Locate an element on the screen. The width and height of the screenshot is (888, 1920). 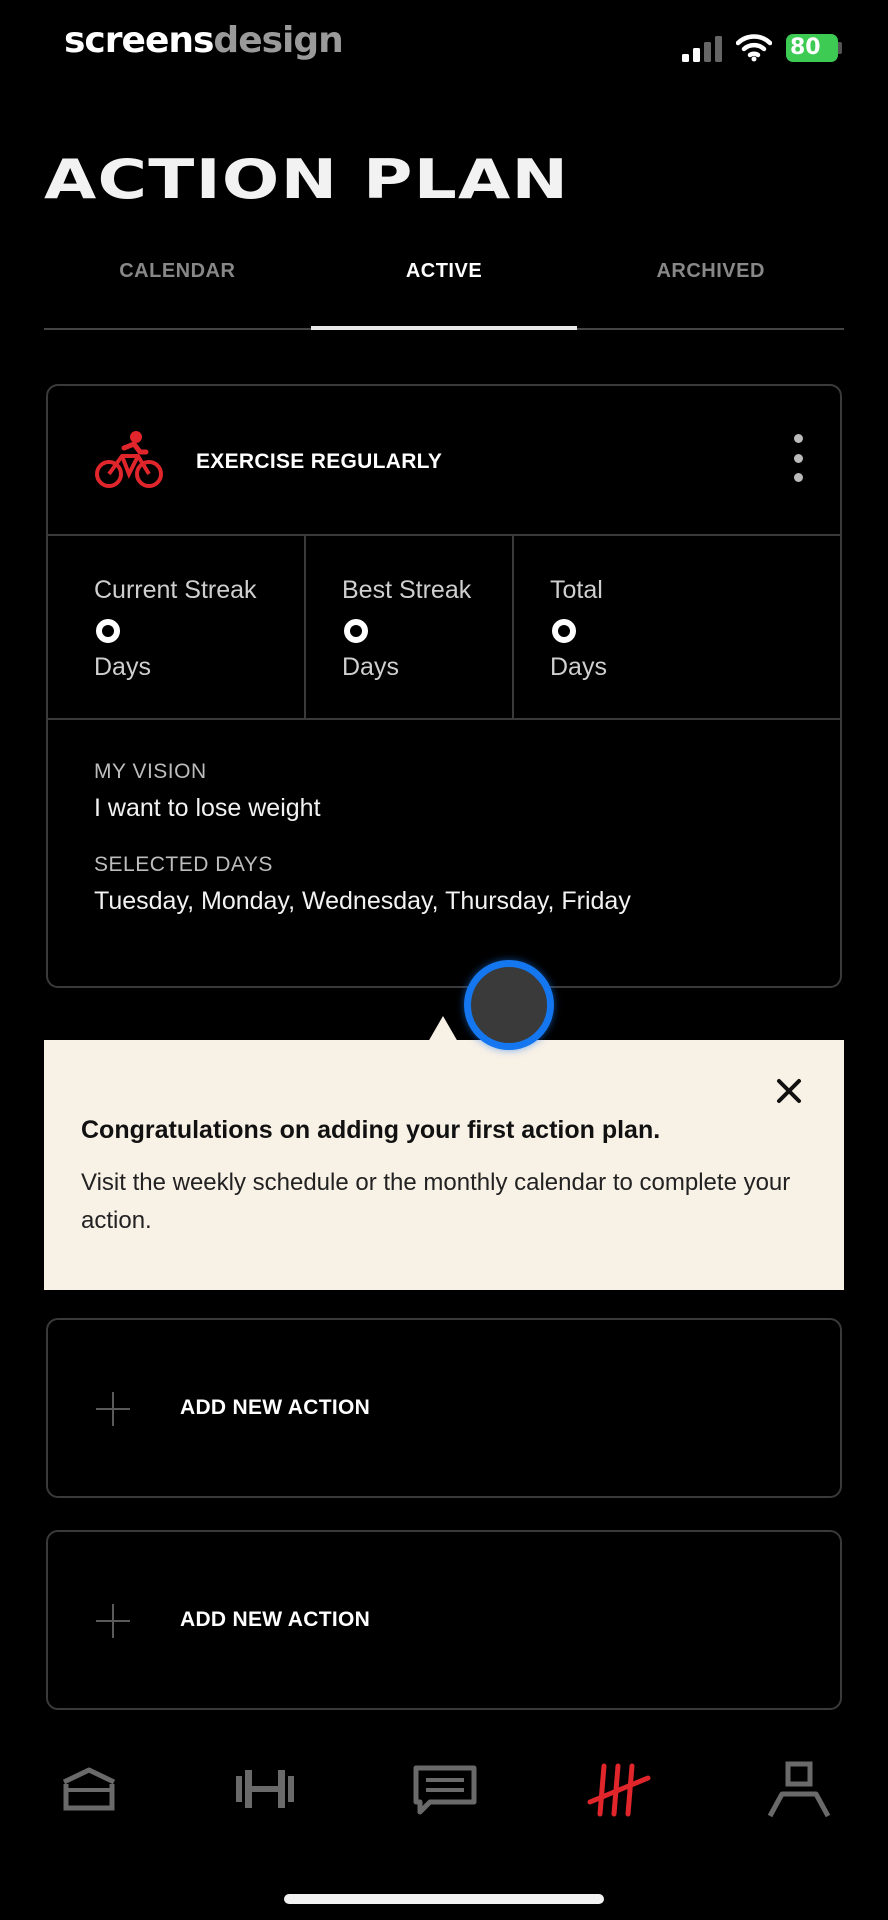
stat-total: Total Days is located at coordinates (677, 627).